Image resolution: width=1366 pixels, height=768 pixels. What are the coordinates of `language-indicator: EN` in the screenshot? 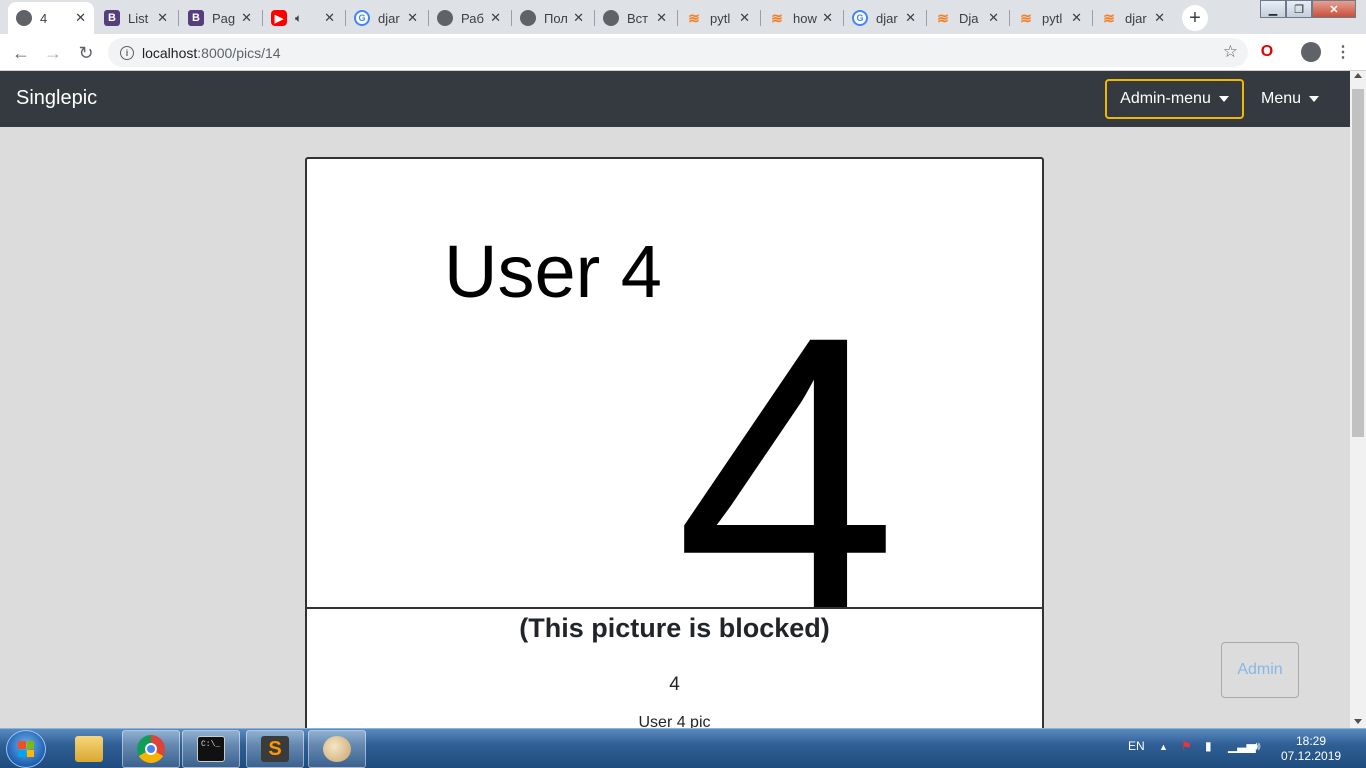 It's located at (1136, 746).